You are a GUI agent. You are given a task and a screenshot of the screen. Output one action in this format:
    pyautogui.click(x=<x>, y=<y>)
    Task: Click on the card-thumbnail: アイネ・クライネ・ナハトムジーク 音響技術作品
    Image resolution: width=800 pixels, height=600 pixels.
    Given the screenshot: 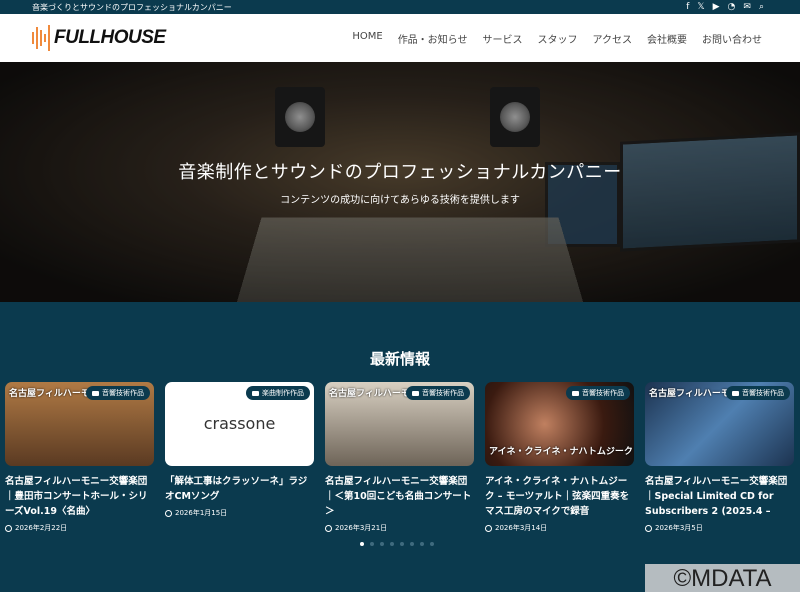 What is the action you would take?
    pyautogui.click(x=559, y=424)
    